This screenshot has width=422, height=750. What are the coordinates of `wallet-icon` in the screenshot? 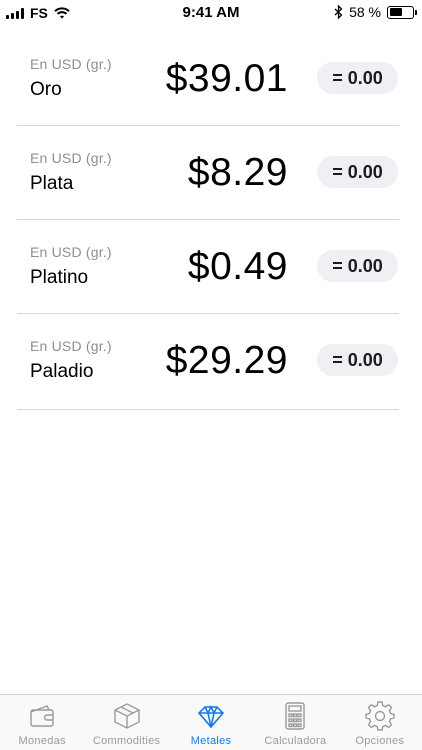 It's located at (42, 716).